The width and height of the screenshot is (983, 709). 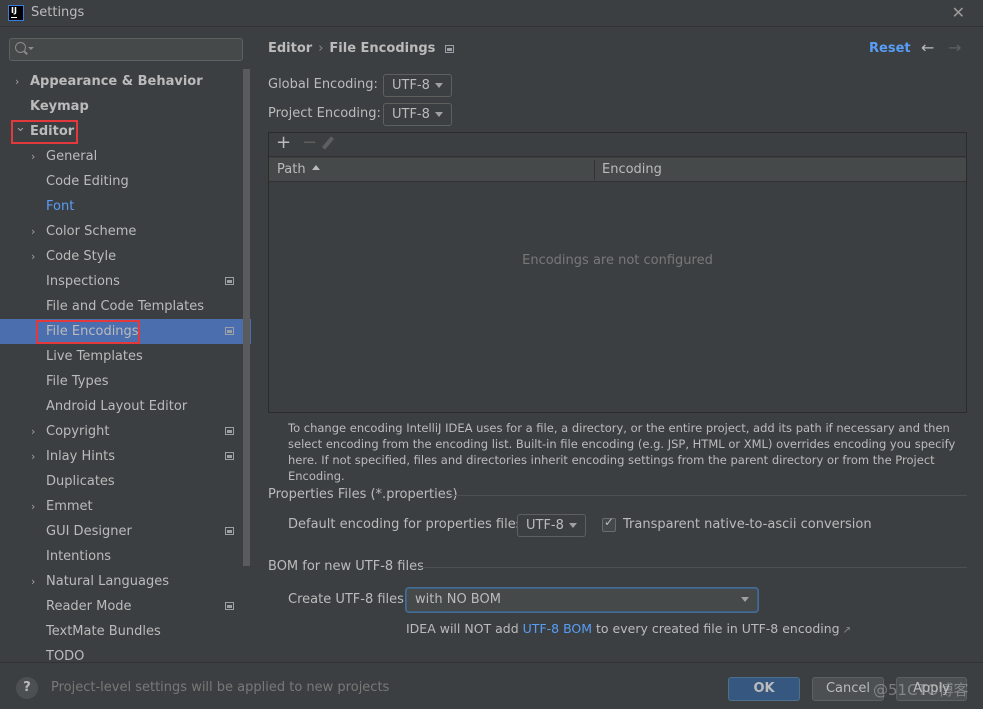 What do you see at coordinates (125, 131) in the screenshot?
I see `sidebar-item-editor: ⌄ Editor` at bounding box center [125, 131].